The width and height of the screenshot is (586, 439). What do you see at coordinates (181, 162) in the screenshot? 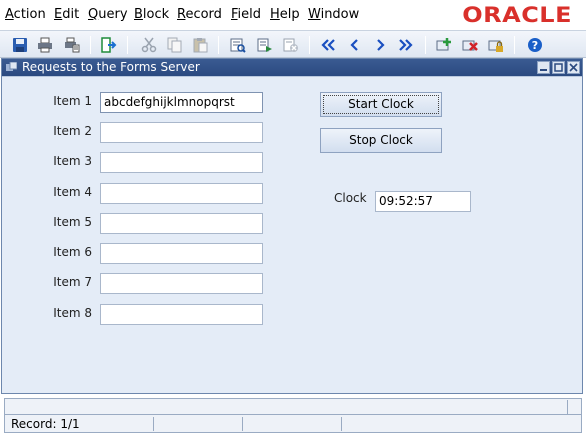
I see `item-3-field` at bounding box center [181, 162].